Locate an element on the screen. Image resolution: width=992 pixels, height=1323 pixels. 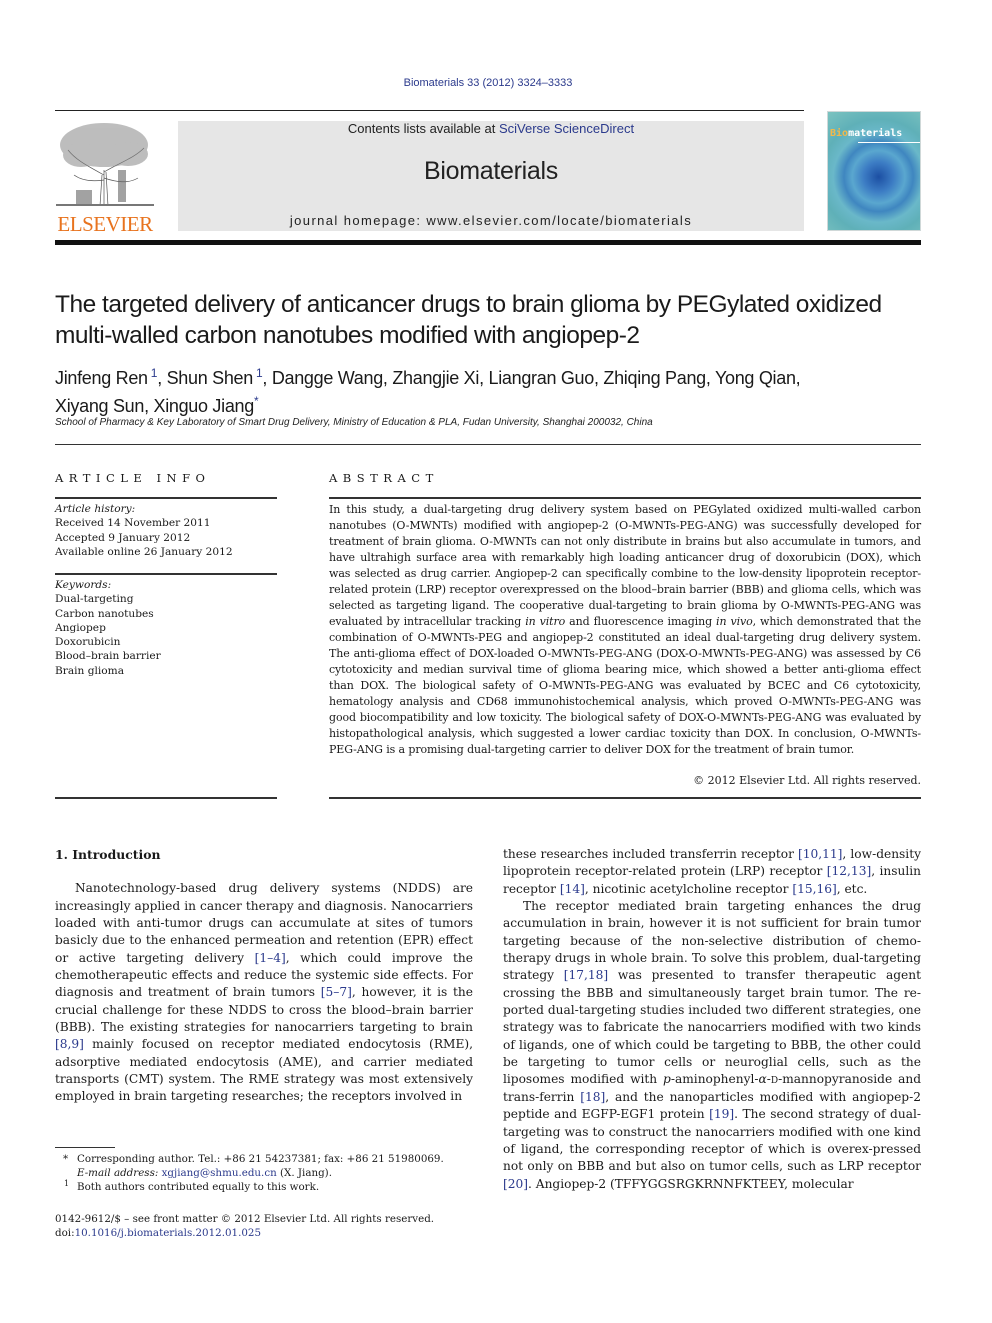
keyword: Angiopep is located at coordinates (80, 627).